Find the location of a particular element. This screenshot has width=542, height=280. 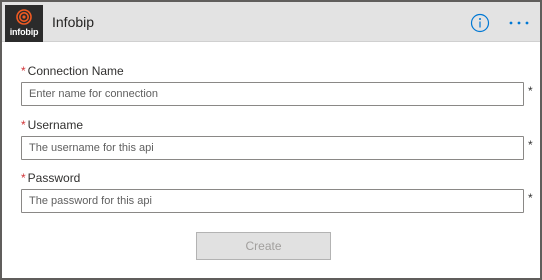

infobip-logo: infobip is located at coordinates (24, 23).